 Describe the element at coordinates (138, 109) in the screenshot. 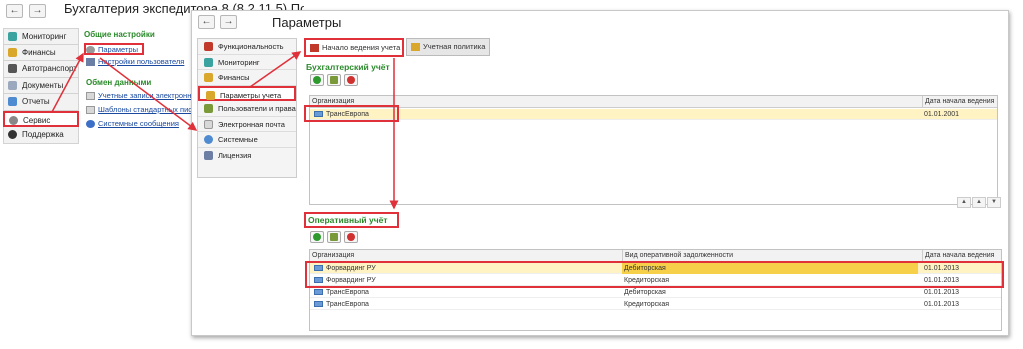

I see `link-templates: Шаблоны стандартных писем` at that location.